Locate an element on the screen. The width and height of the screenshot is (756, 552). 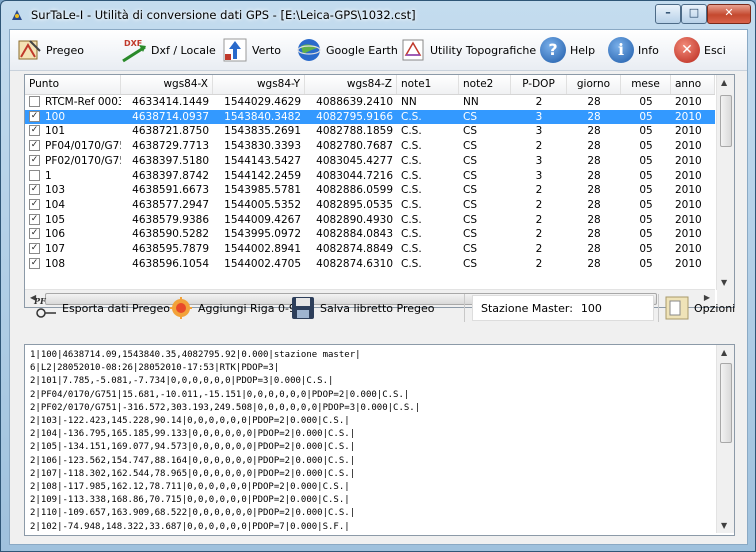
column-header-note1: note1 is located at coordinates (428, 84).